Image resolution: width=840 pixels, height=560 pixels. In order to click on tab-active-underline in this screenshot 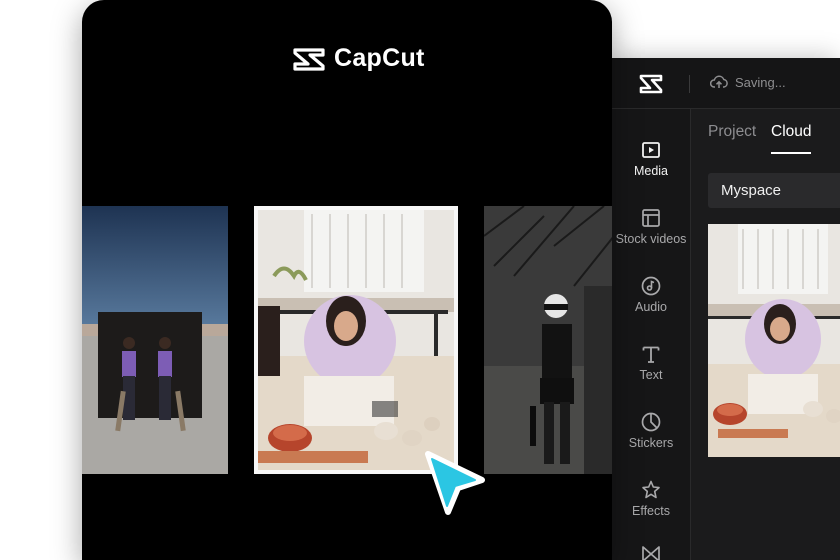, I will do `click(791, 153)`.